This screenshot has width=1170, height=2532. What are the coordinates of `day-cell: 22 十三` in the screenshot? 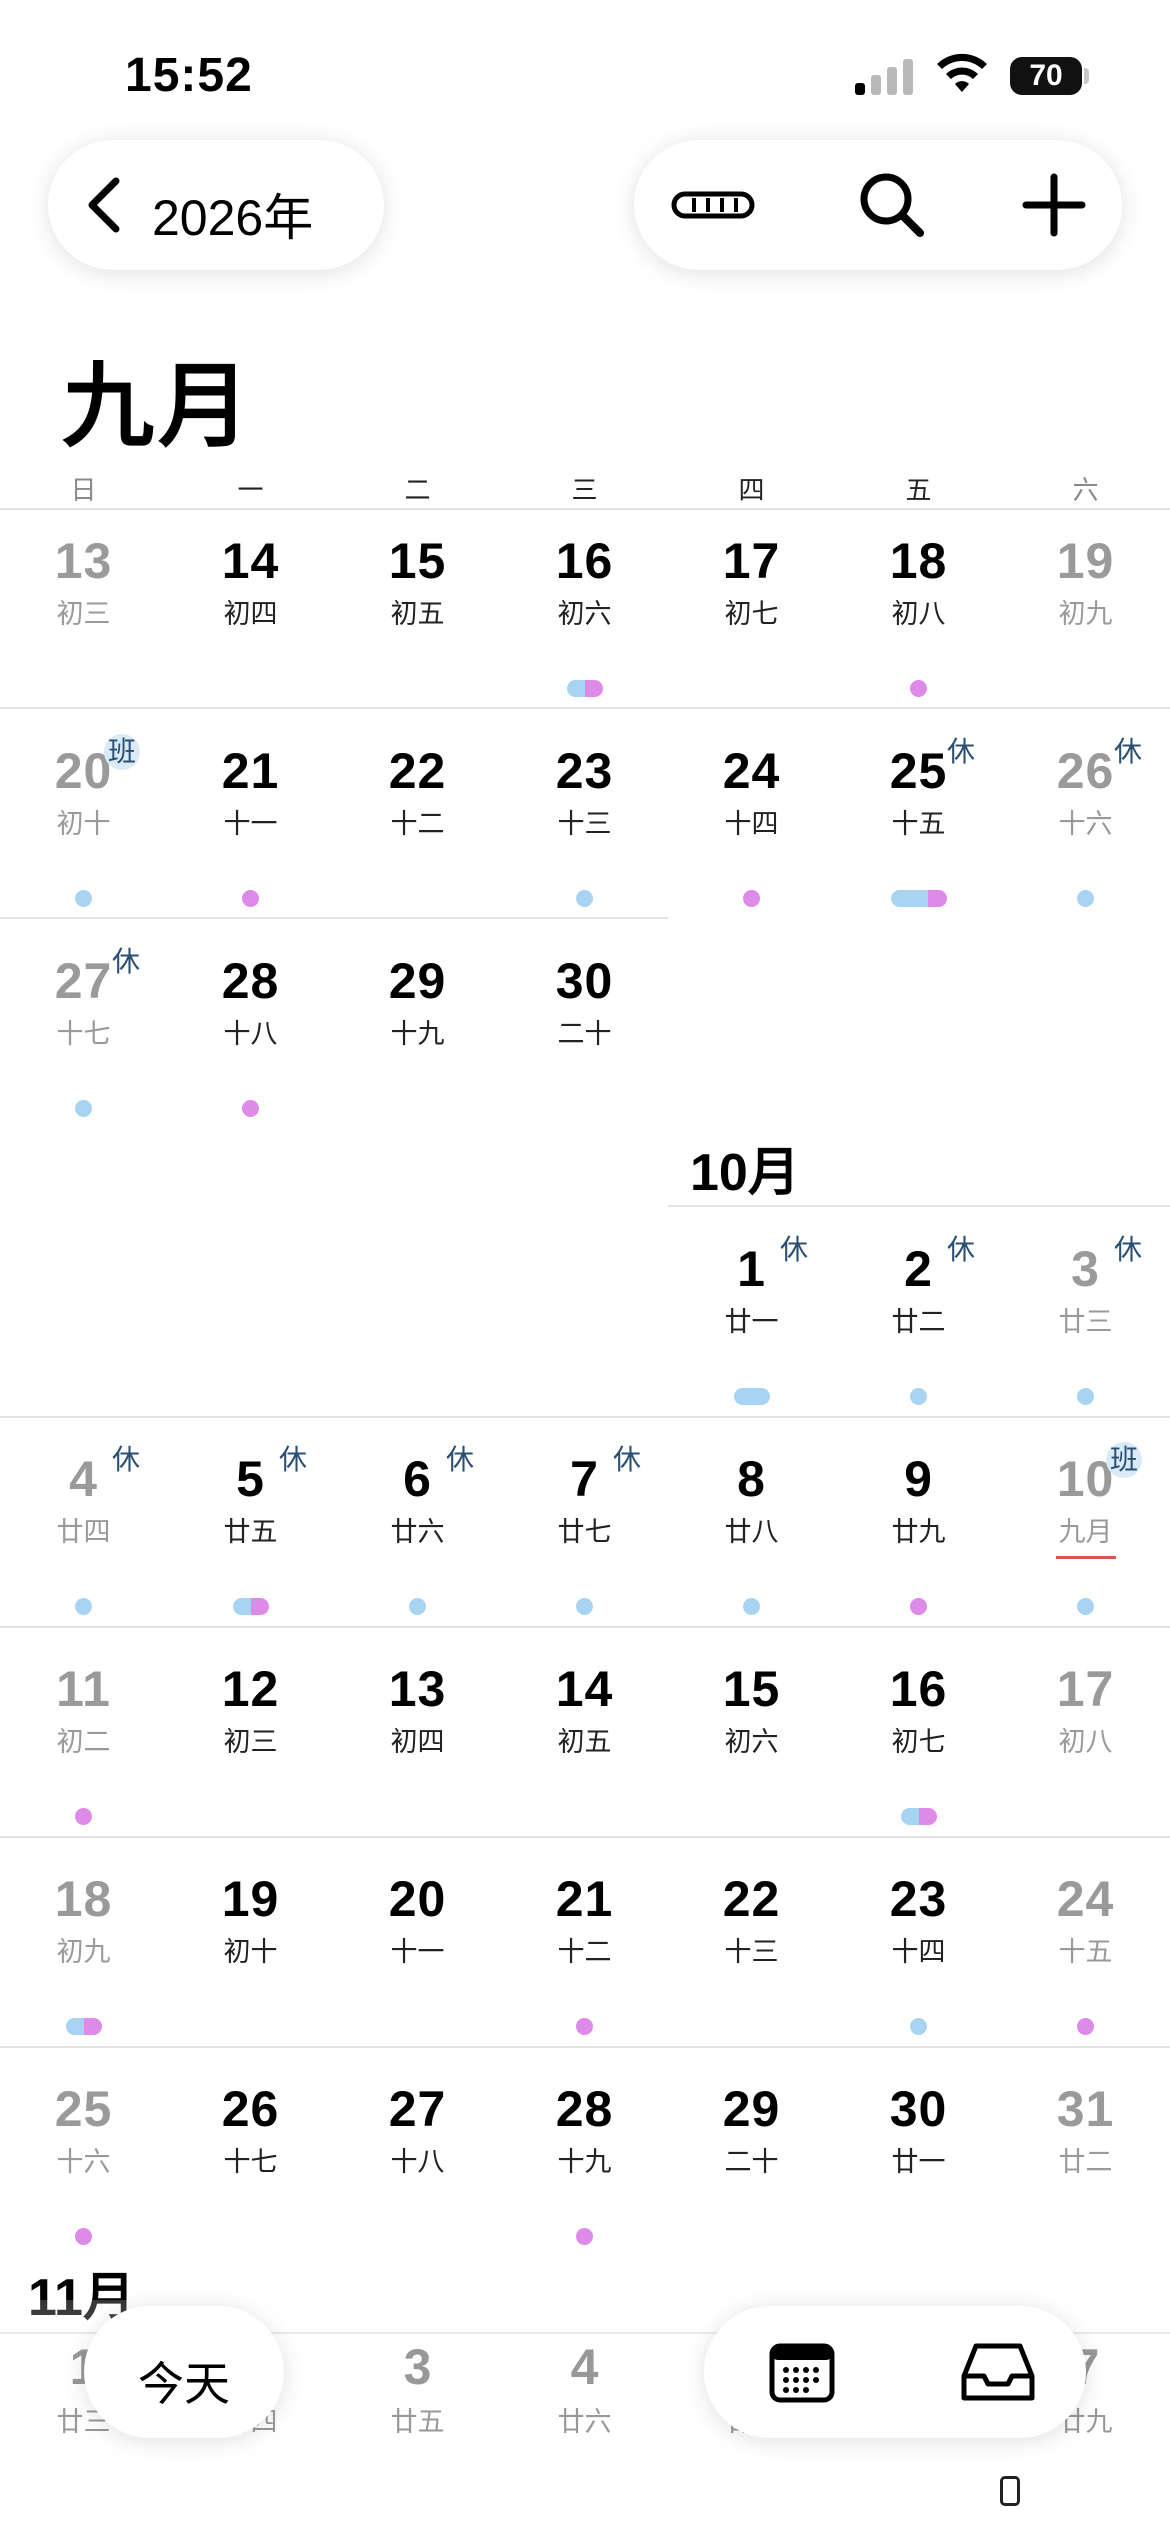 It's located at (751, 1953).